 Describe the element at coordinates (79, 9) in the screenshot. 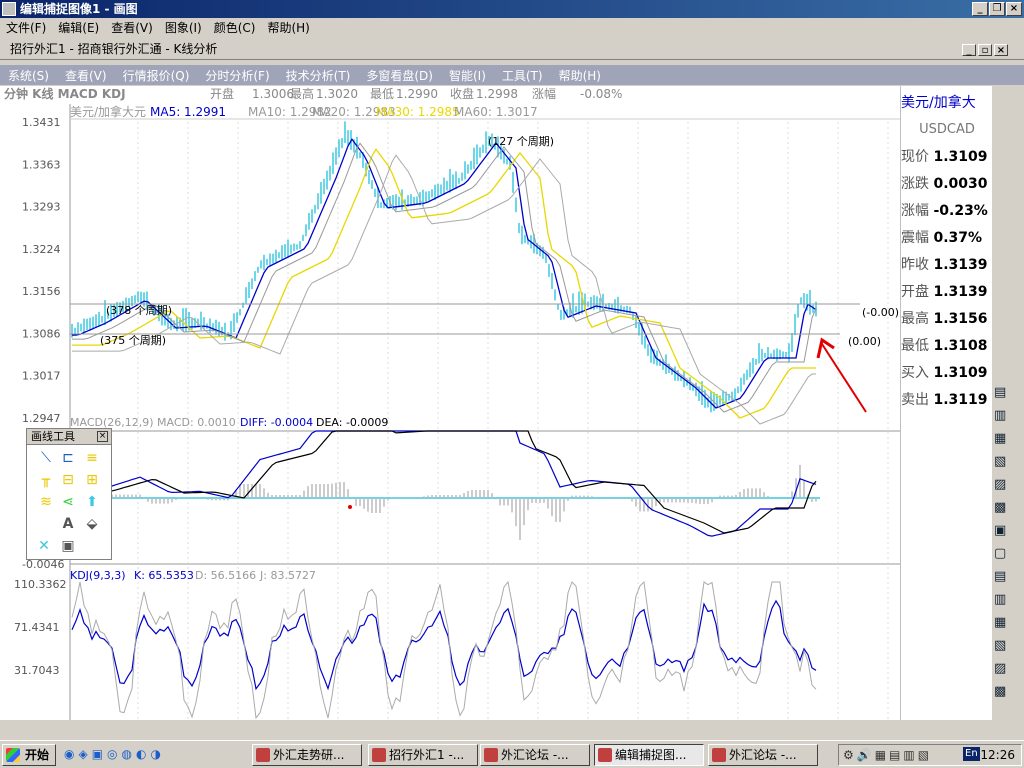

I see `window-title: 编辑捕捉图像1 - 画图` at that location.